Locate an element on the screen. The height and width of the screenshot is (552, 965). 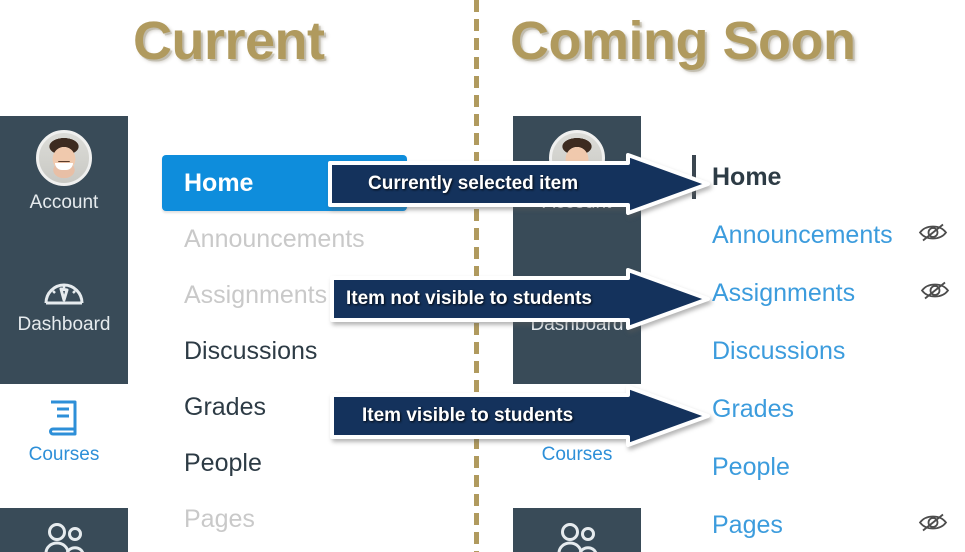
speedometer-icon is located at coordinates (64, 290).